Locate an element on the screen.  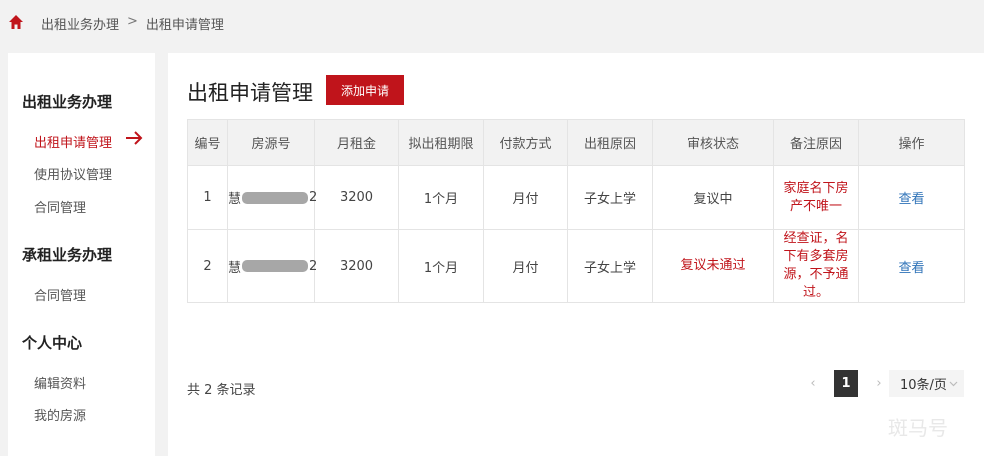
header-action: 操作 is located at coordinates (911, 142).